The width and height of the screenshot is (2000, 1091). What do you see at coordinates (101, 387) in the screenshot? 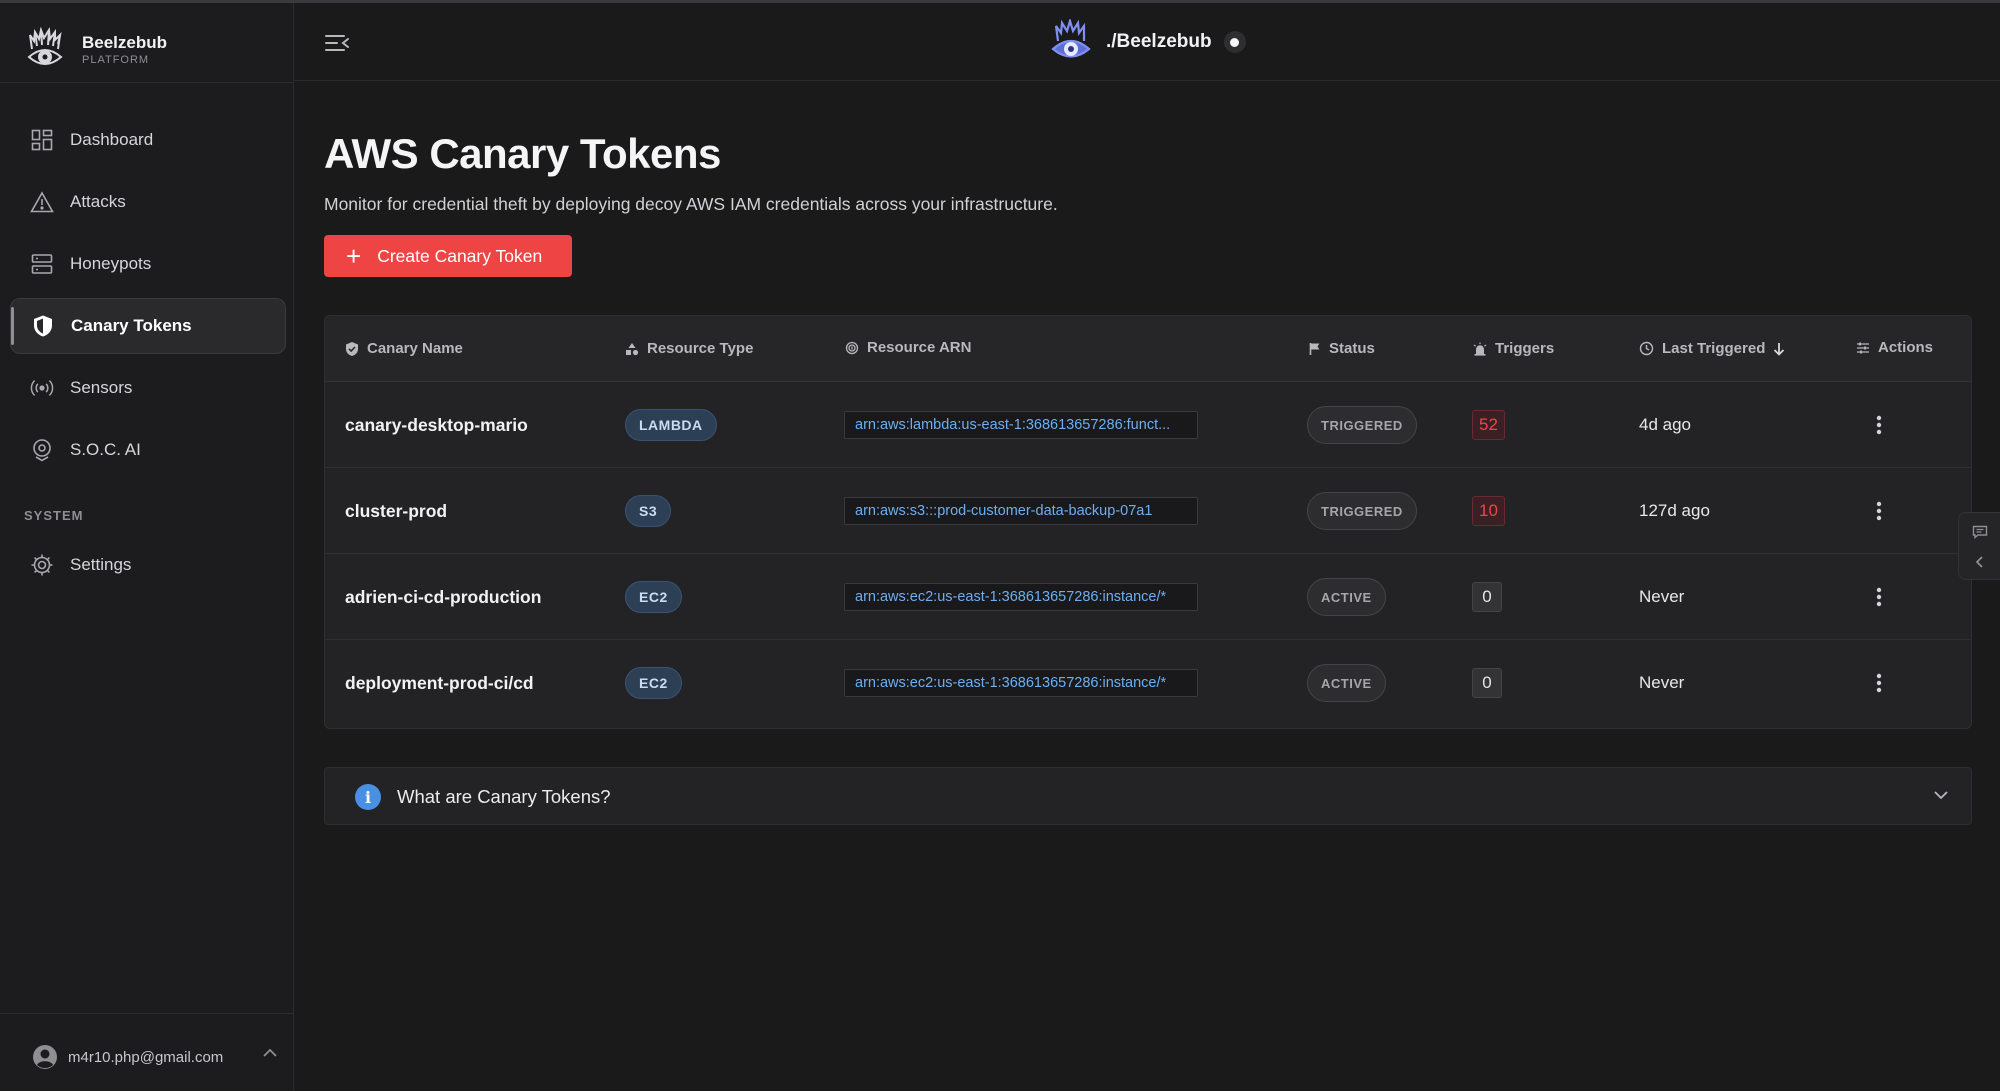
I see `sidebar-item-label: Sensors` at bounding box center [101, 387].